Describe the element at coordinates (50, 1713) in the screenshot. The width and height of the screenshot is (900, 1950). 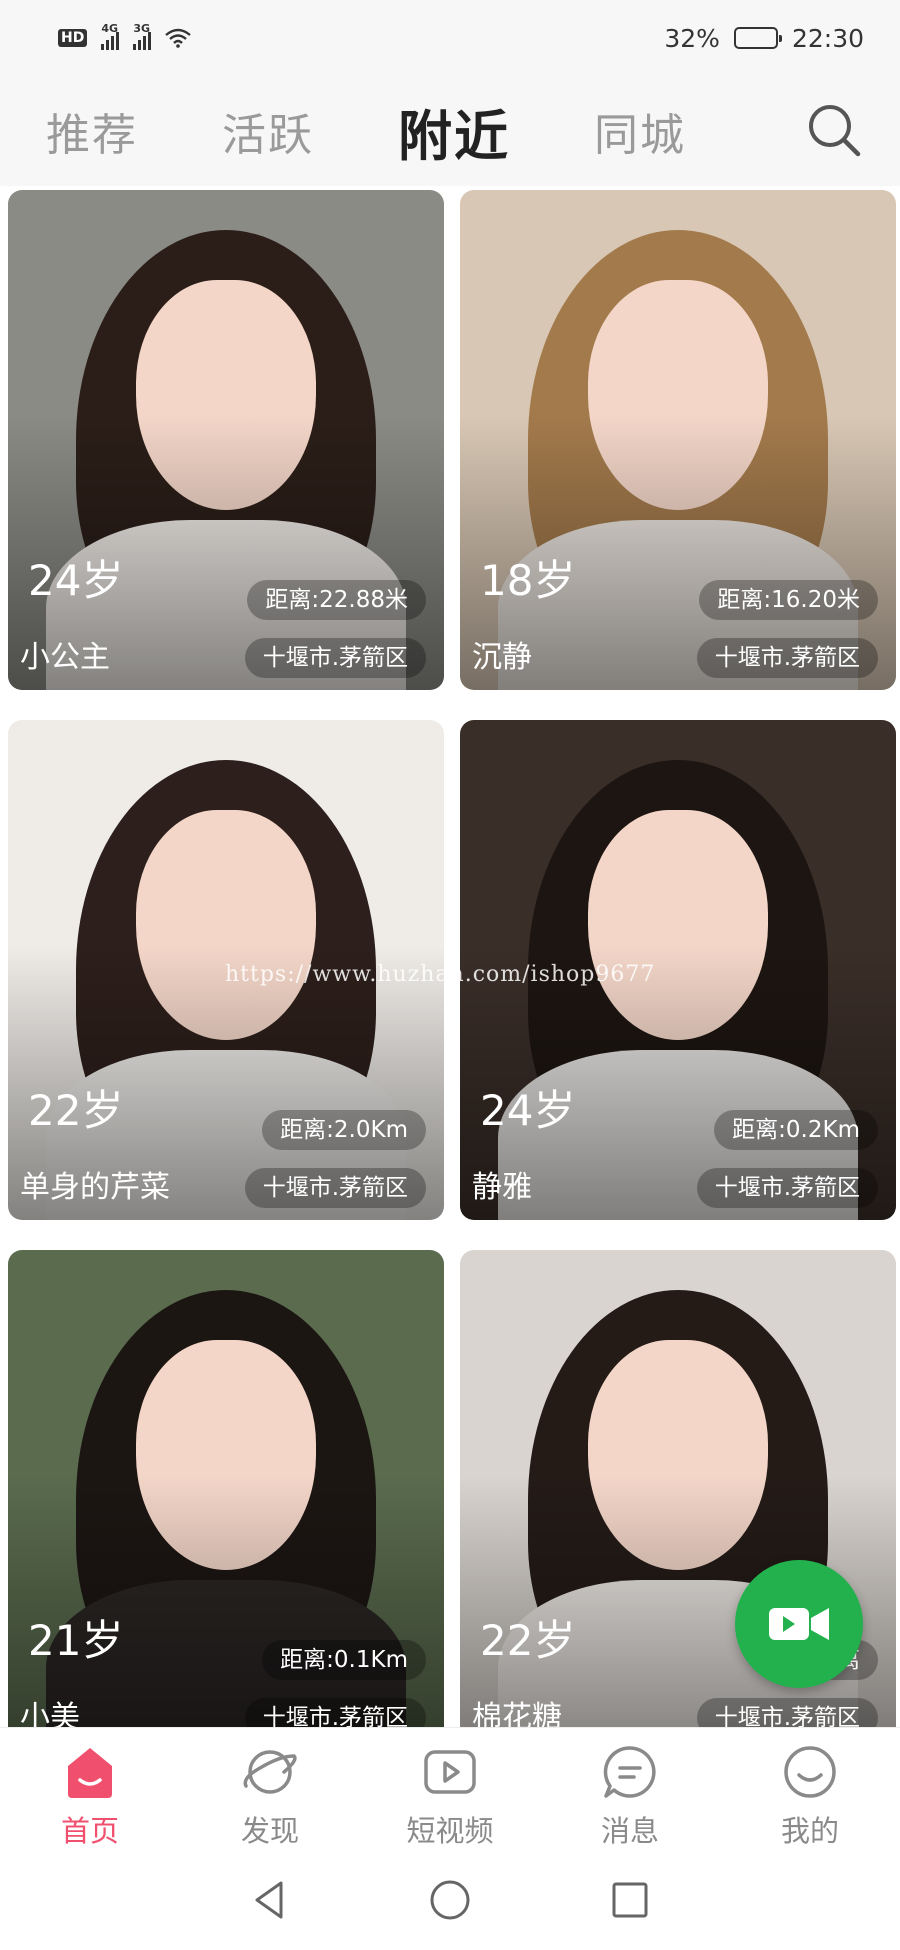
I see `nickname-label: 小美` at that location.